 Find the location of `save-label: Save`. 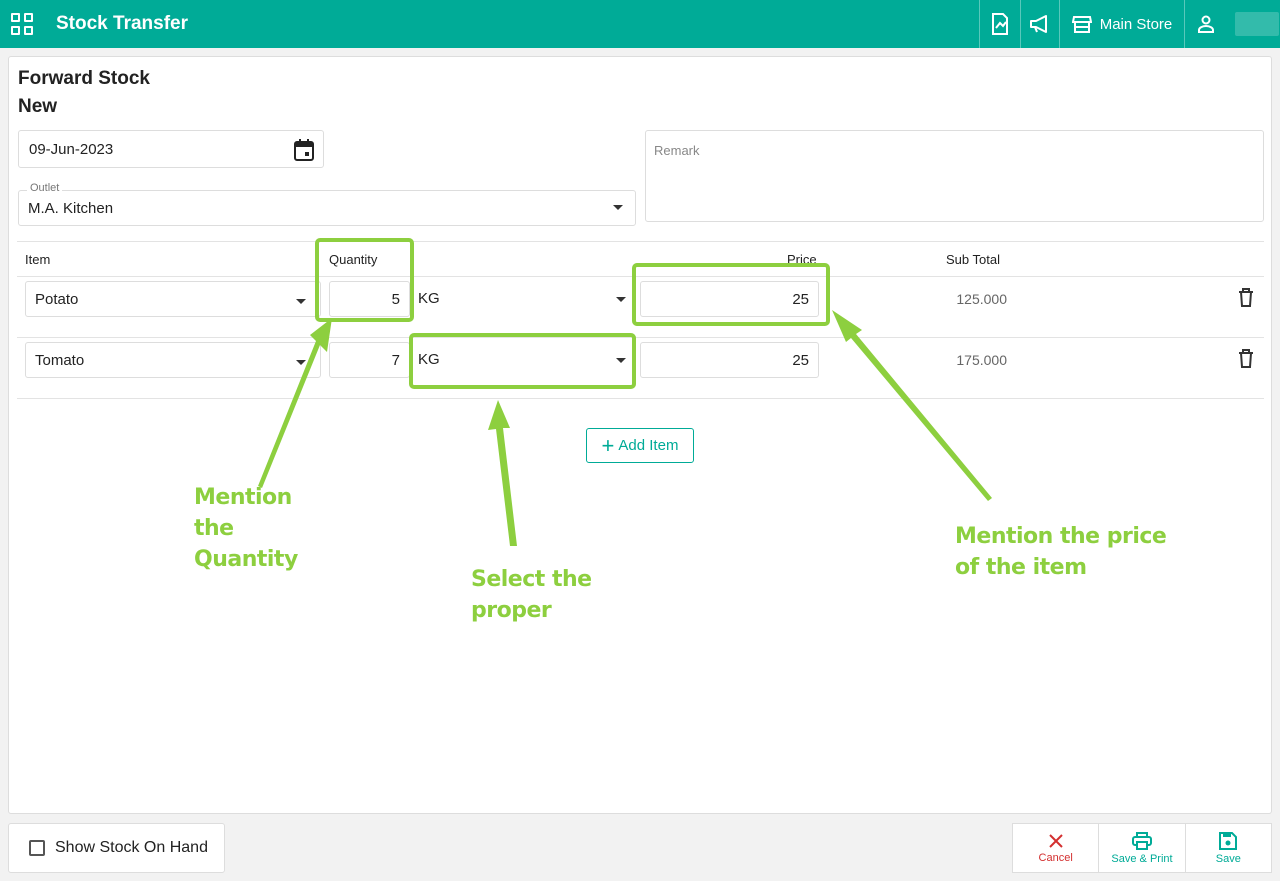

save-label: Save is located at coordinates (1228, 858).